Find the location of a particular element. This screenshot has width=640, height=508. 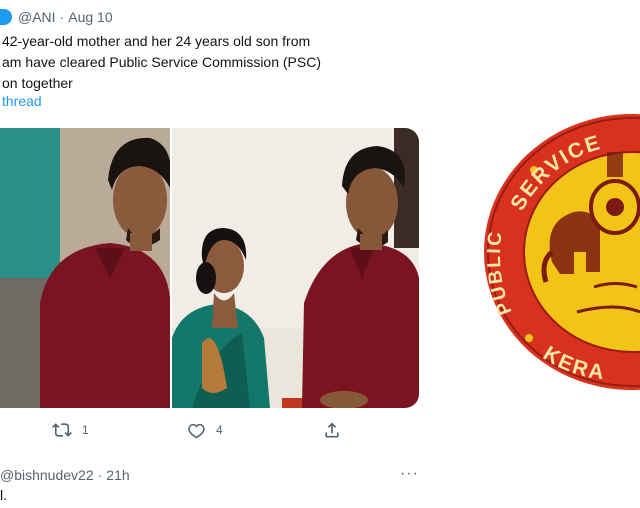

share-button is located at coordinates (332, 430).